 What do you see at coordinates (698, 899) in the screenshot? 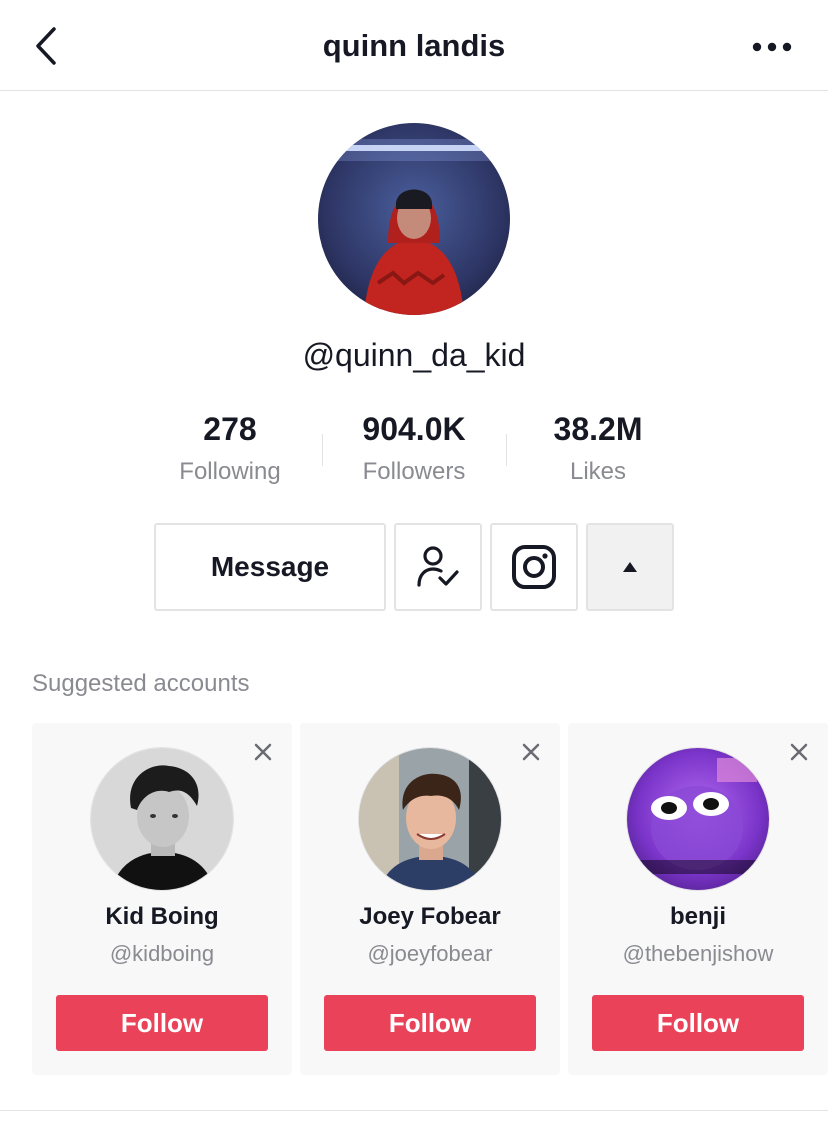
I see `suggested-account-card: benji @thebenjishow Follow` at bounding box center [698, 899].